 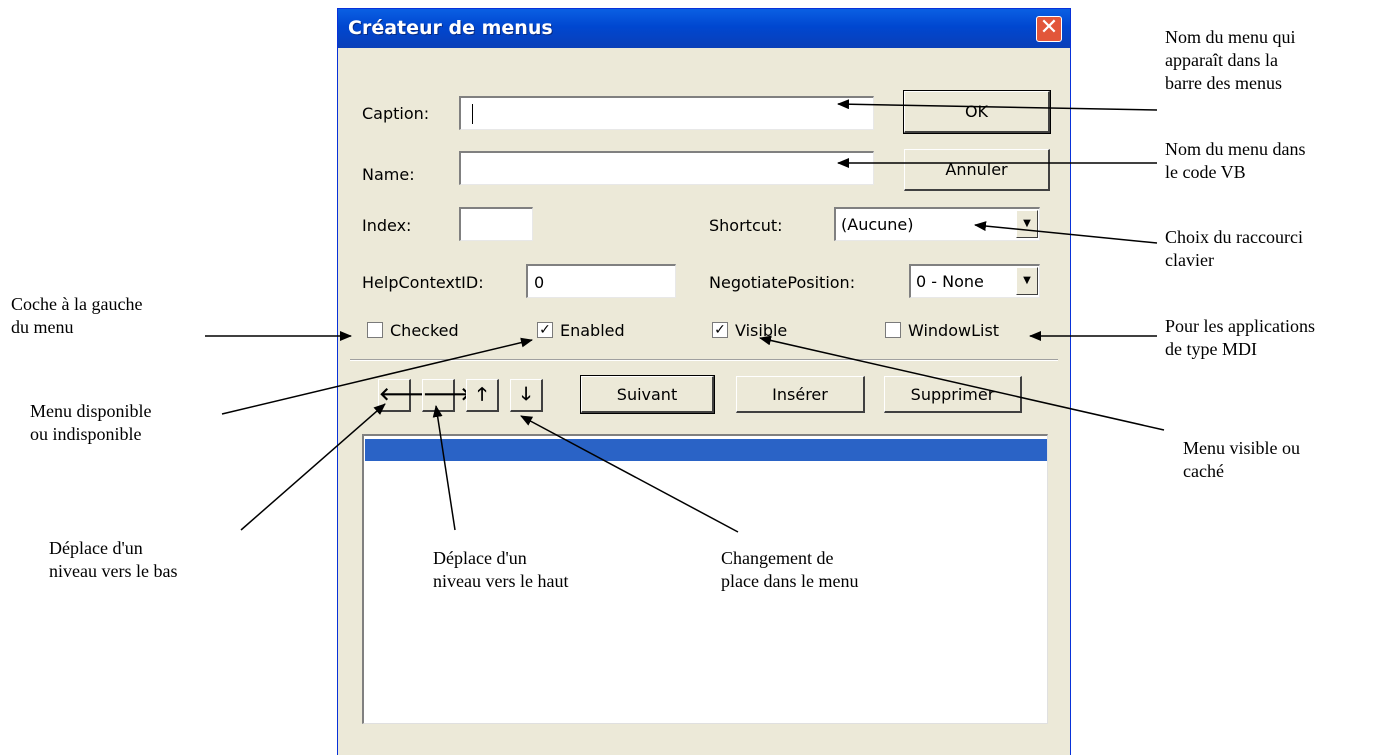 I want to click on close-icon: ✕, so click(x=1049, y=27).